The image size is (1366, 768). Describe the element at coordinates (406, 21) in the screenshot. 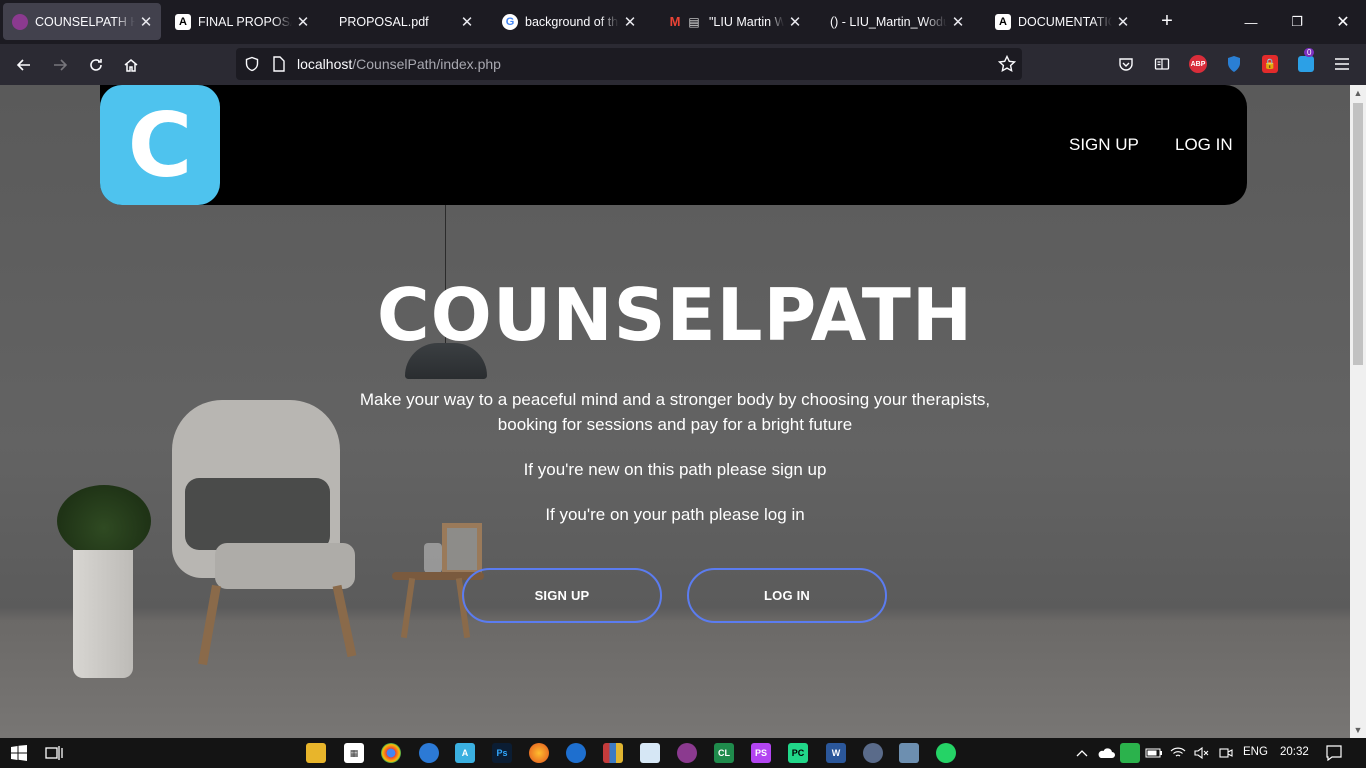

I see `tab-proposal-pdf: PROPOSAL.pdf ✕` at that location.